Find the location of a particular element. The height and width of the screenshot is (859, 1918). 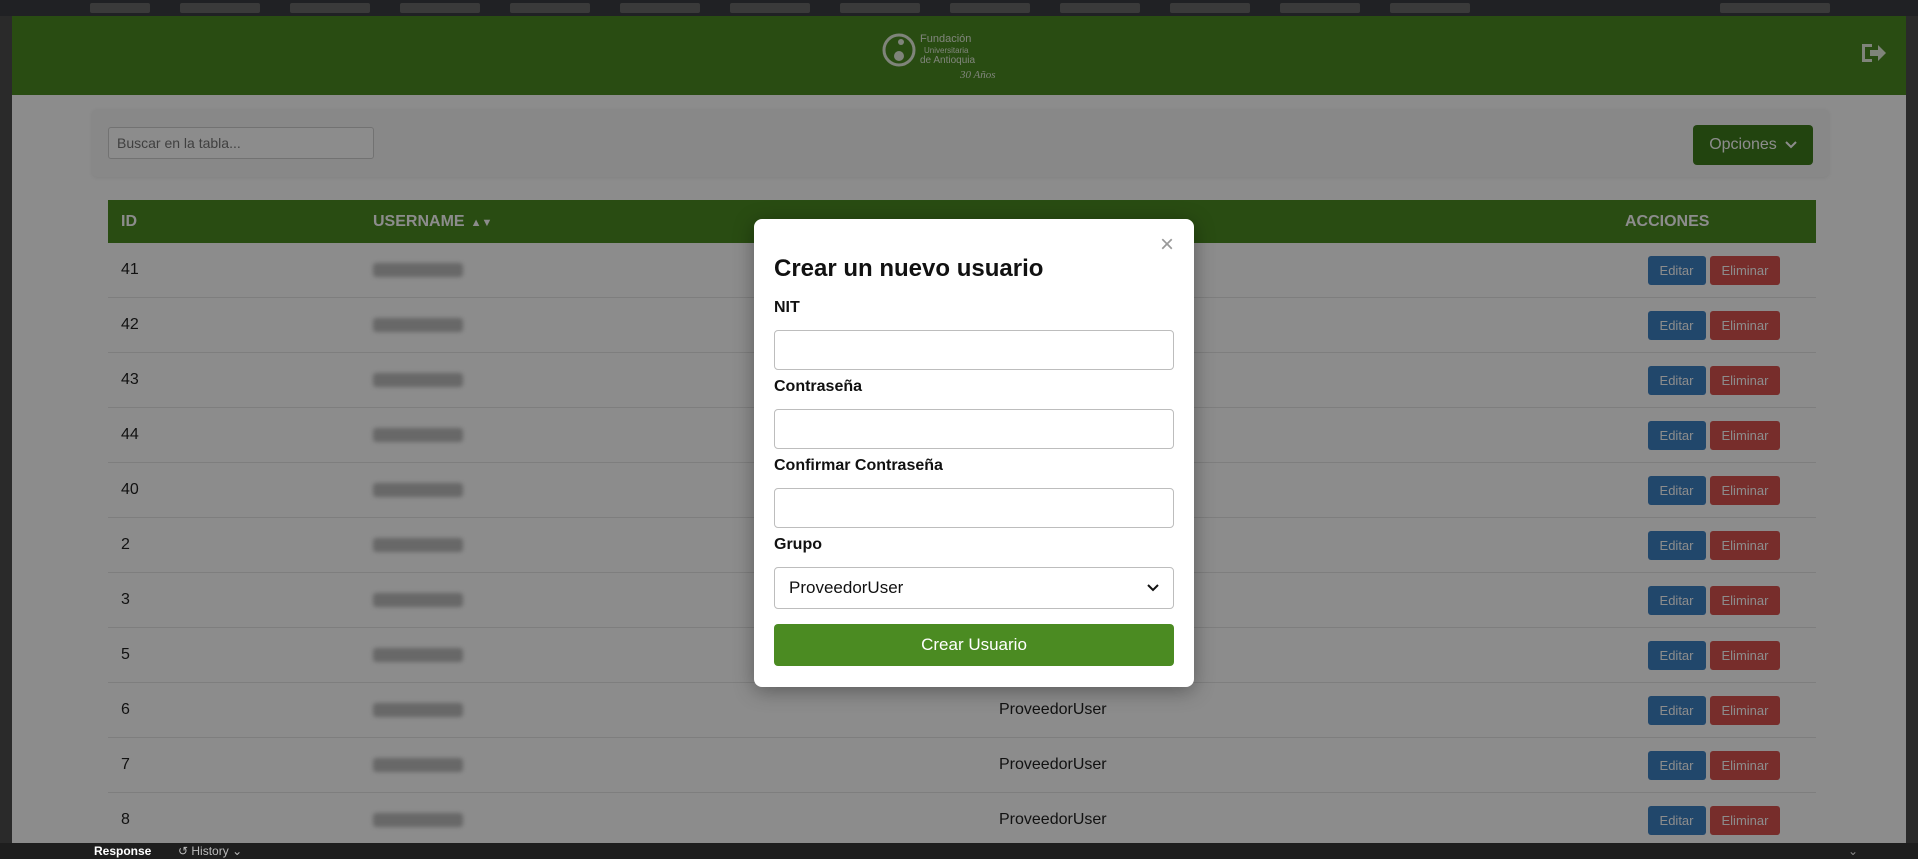

devtools-bottom-bar: Response ↺ History ⌄ ⌄ is located at coordinates (959, 851).